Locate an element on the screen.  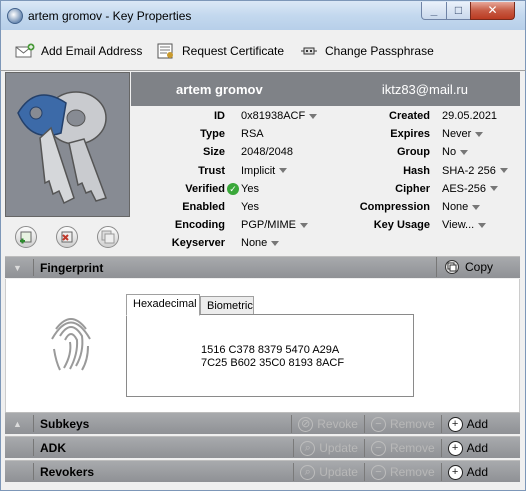
tab-hexadecimal: Hexadecimal is located at coordinates (163, 305).